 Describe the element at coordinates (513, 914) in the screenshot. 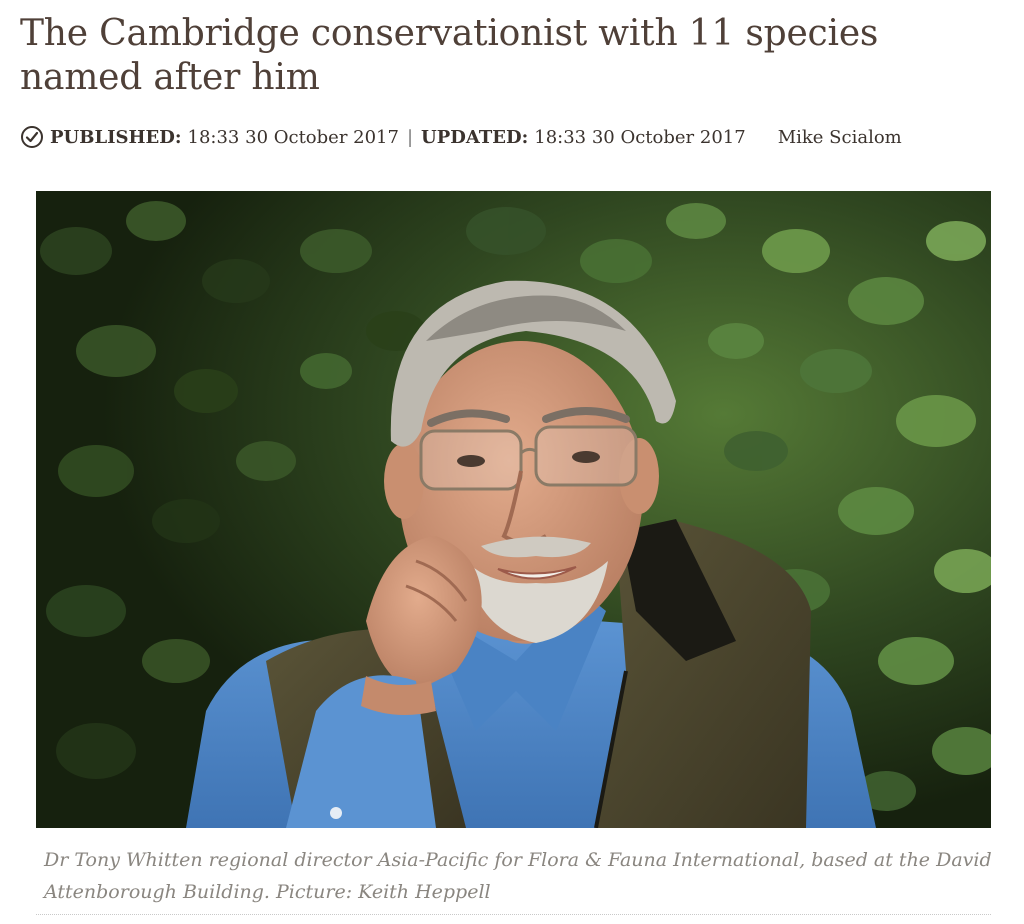

I see `caption-divider` at that location.